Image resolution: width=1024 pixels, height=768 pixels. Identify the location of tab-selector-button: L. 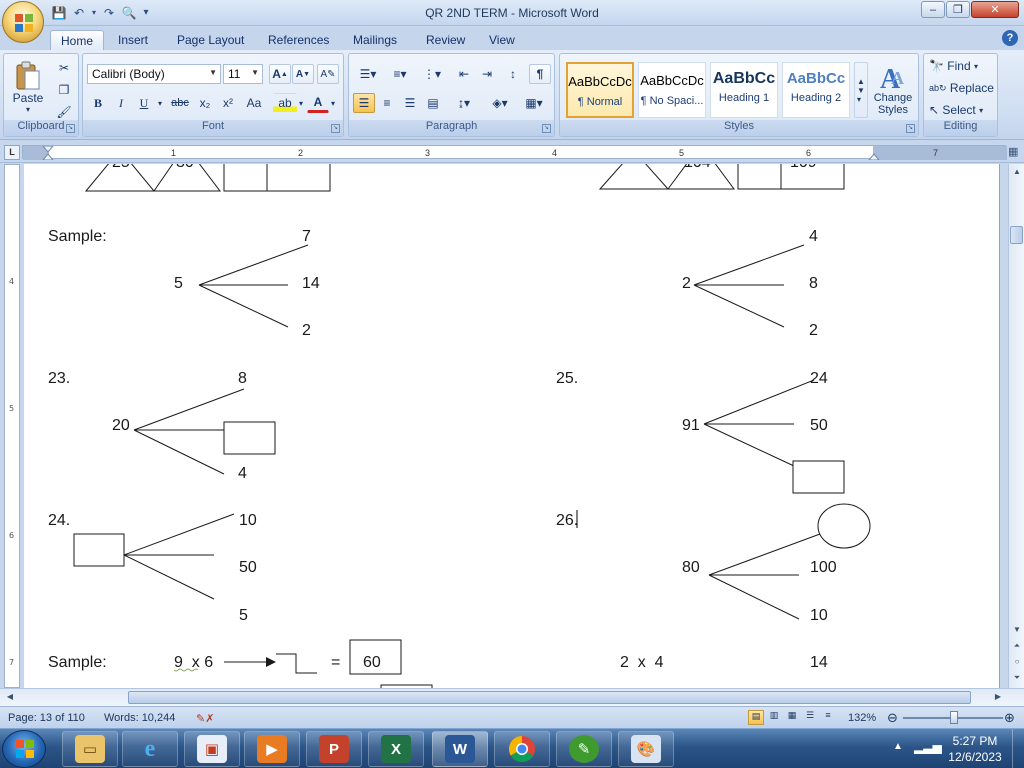
(12, 152).